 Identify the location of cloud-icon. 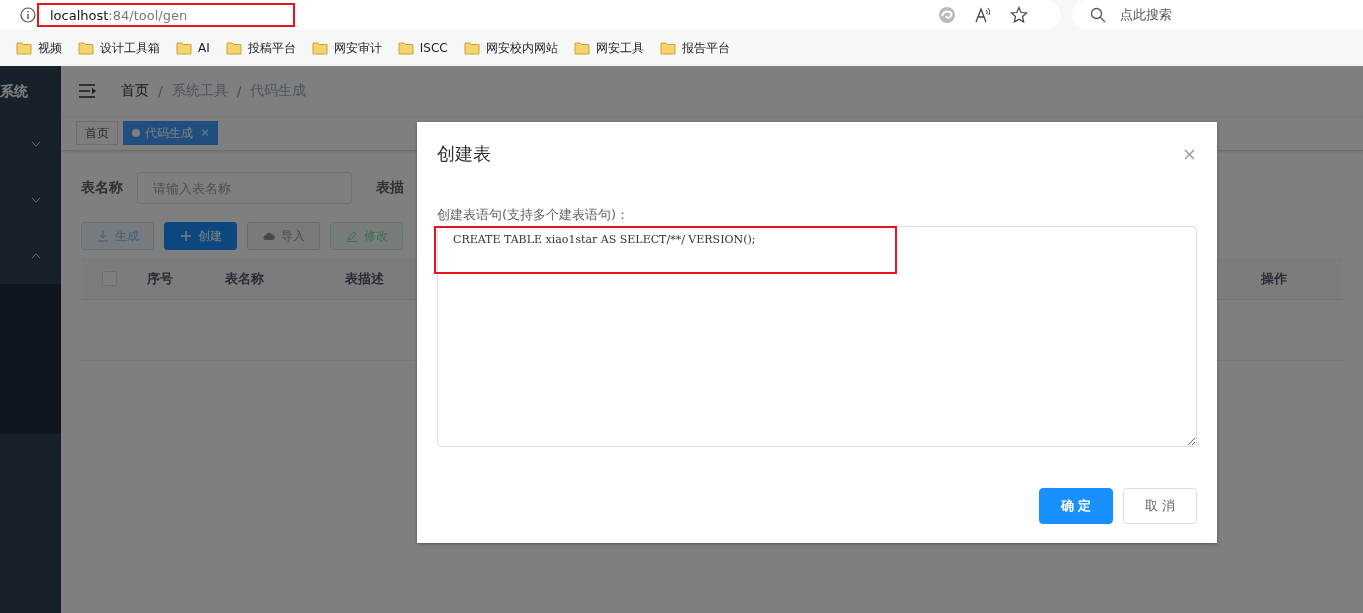
(268, 236).